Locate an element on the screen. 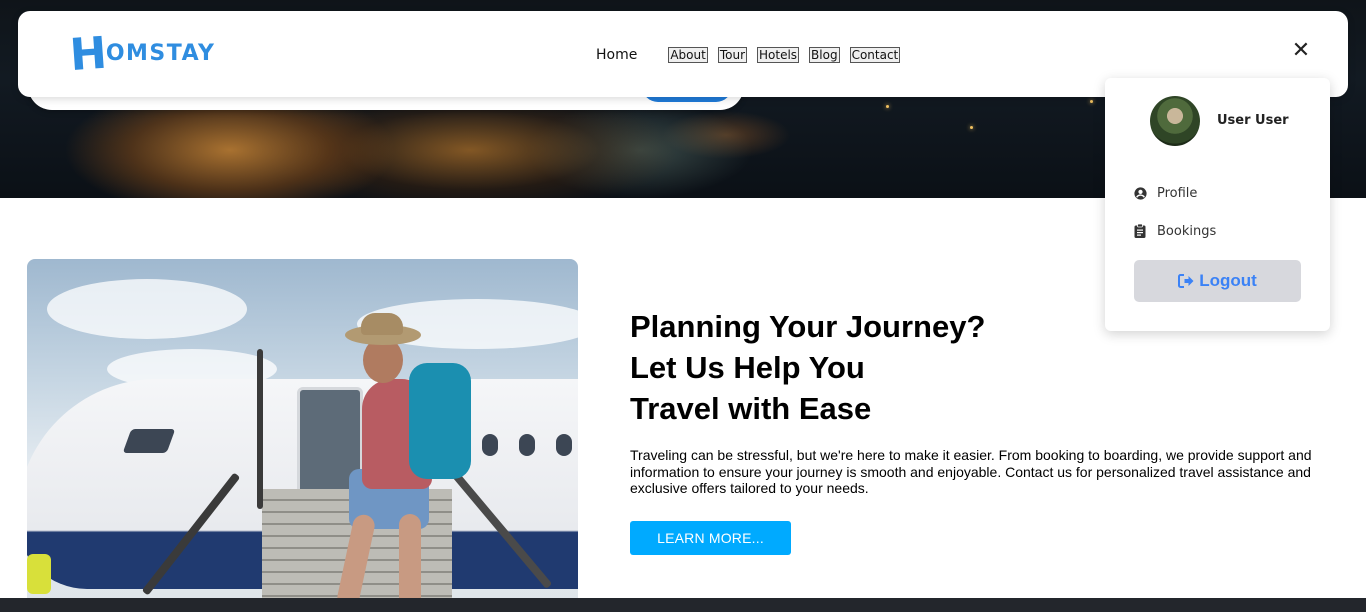 Image resolution: width=1366 pixels, height=612 pixels. nav-blog-button: Blog is located at coordinates (824, 55).